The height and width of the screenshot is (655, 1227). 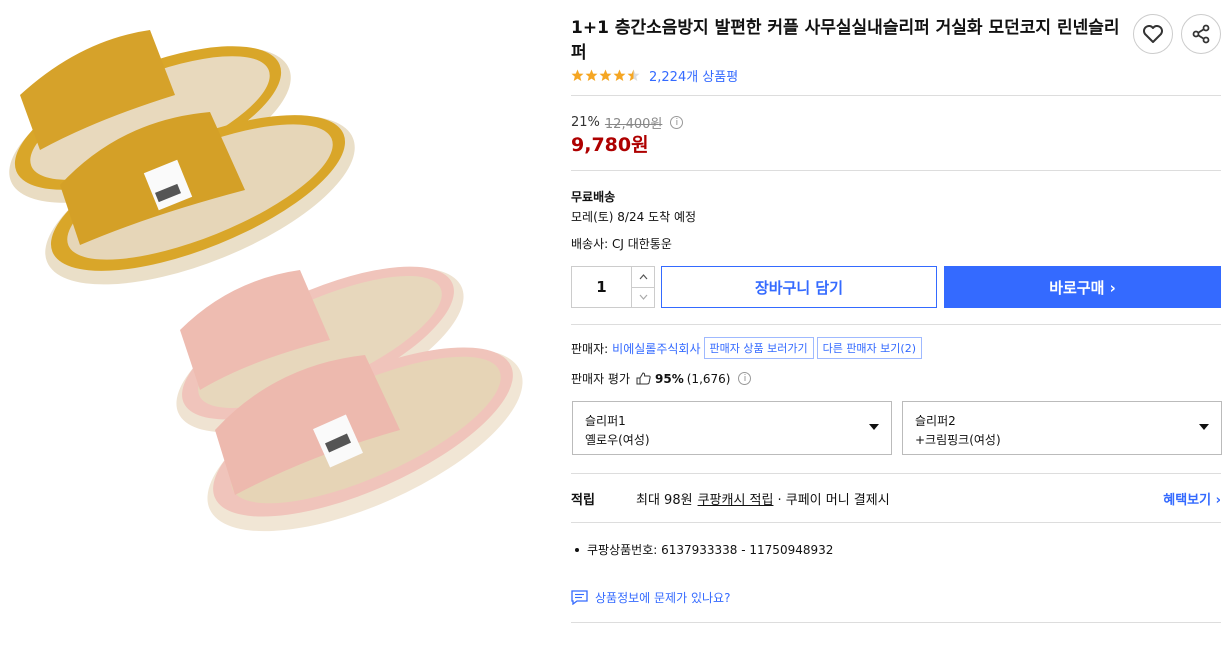 I want to click on discount-rate: 21%, so click(x=585, y=122).